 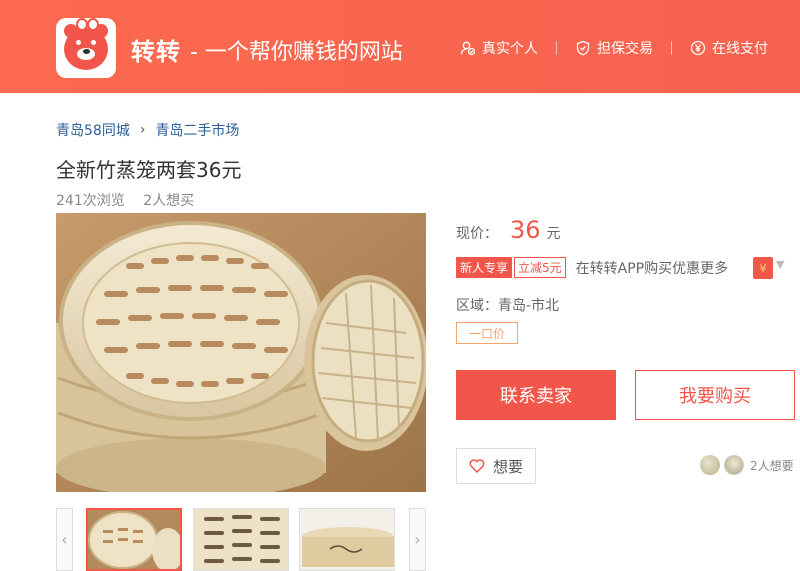 I want to click on price-value: 36, so click(x=525, y=230).